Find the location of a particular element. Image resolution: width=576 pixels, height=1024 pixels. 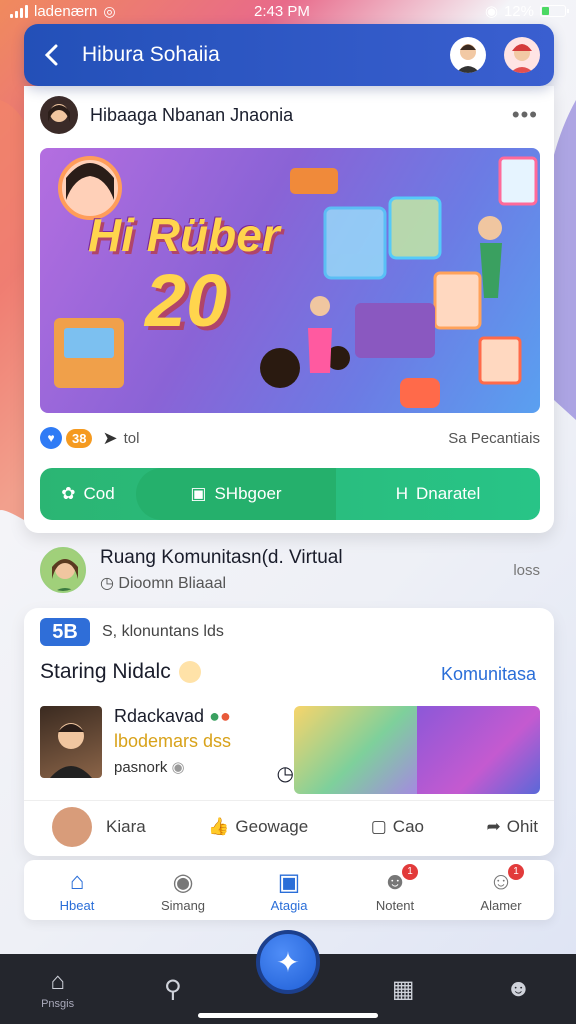

tab-chat: ◉ Simang is located at coordinates (183, 890).